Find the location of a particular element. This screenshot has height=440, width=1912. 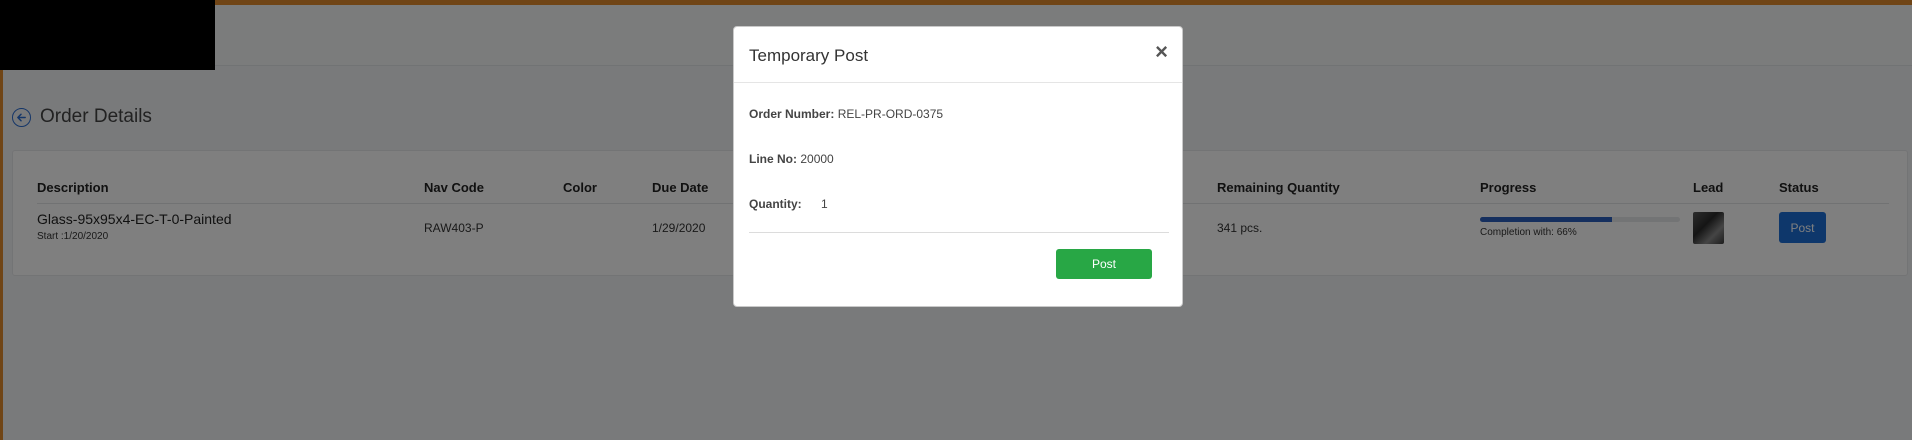

quantity-label: Quantity: is located at coordinates (775, 204).